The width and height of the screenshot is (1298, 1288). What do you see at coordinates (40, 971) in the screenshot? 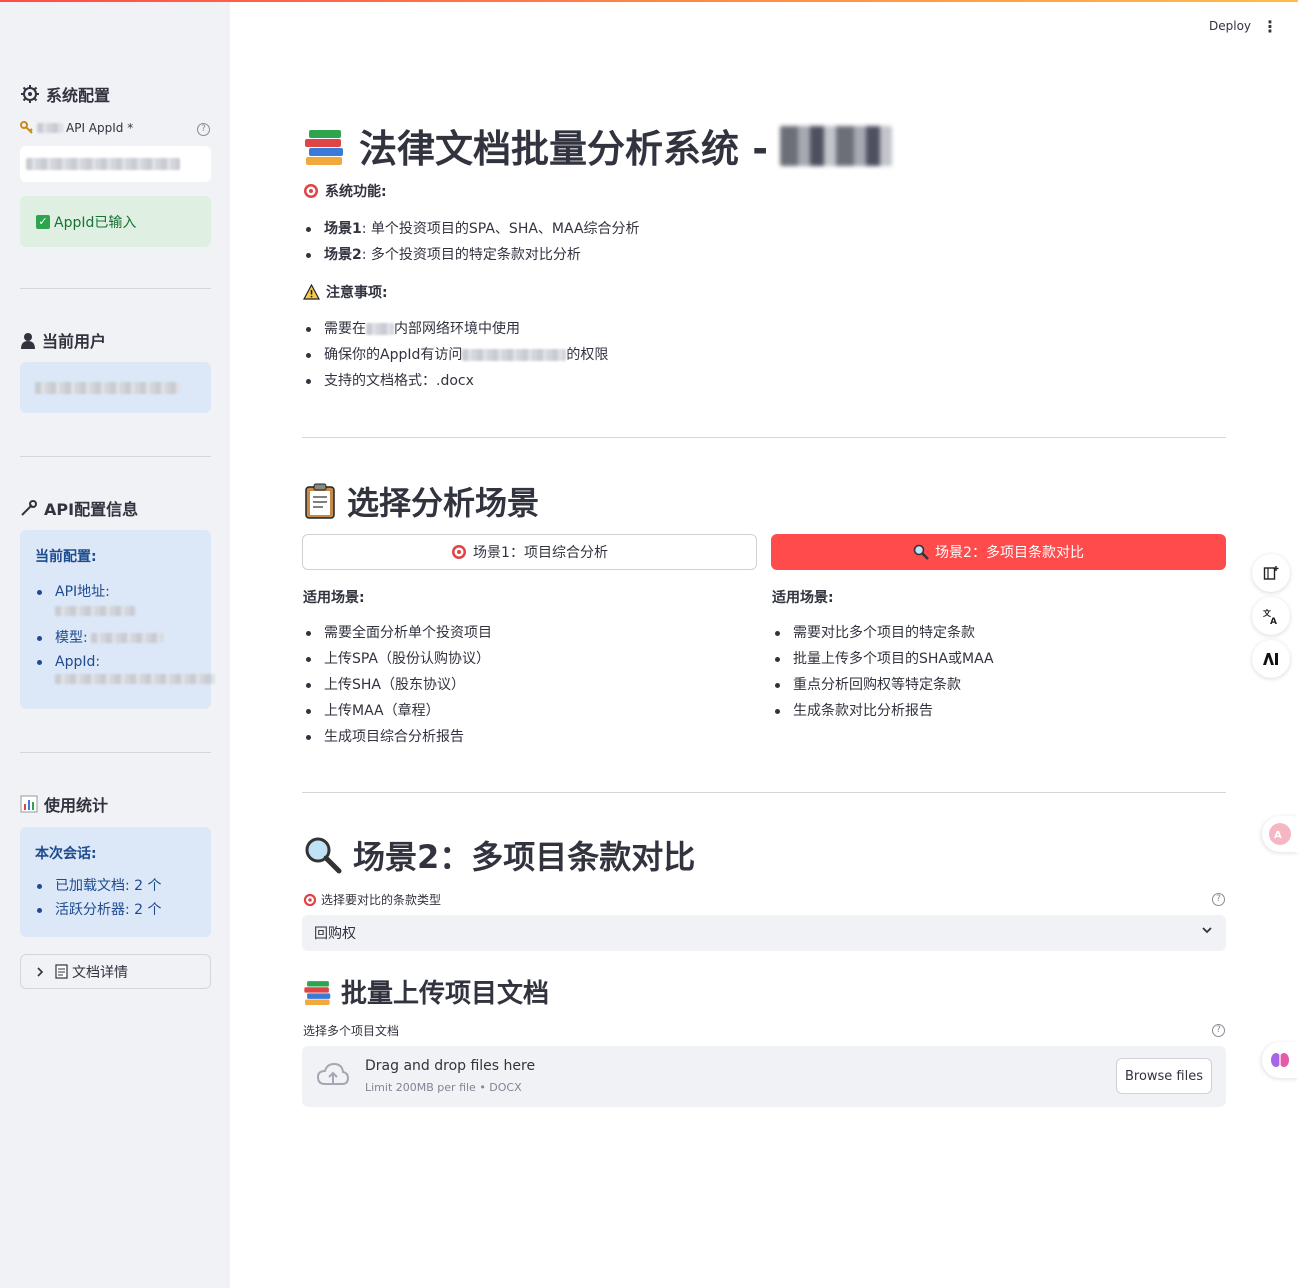
I see `chevron-right-icon` at bounding box center [40, 971].